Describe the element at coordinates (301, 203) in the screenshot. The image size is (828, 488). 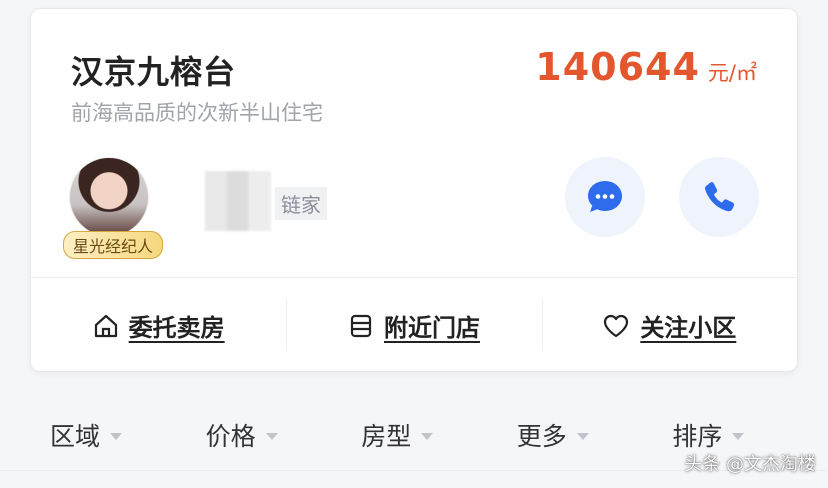
I see `agent-company: 链家` at that location.